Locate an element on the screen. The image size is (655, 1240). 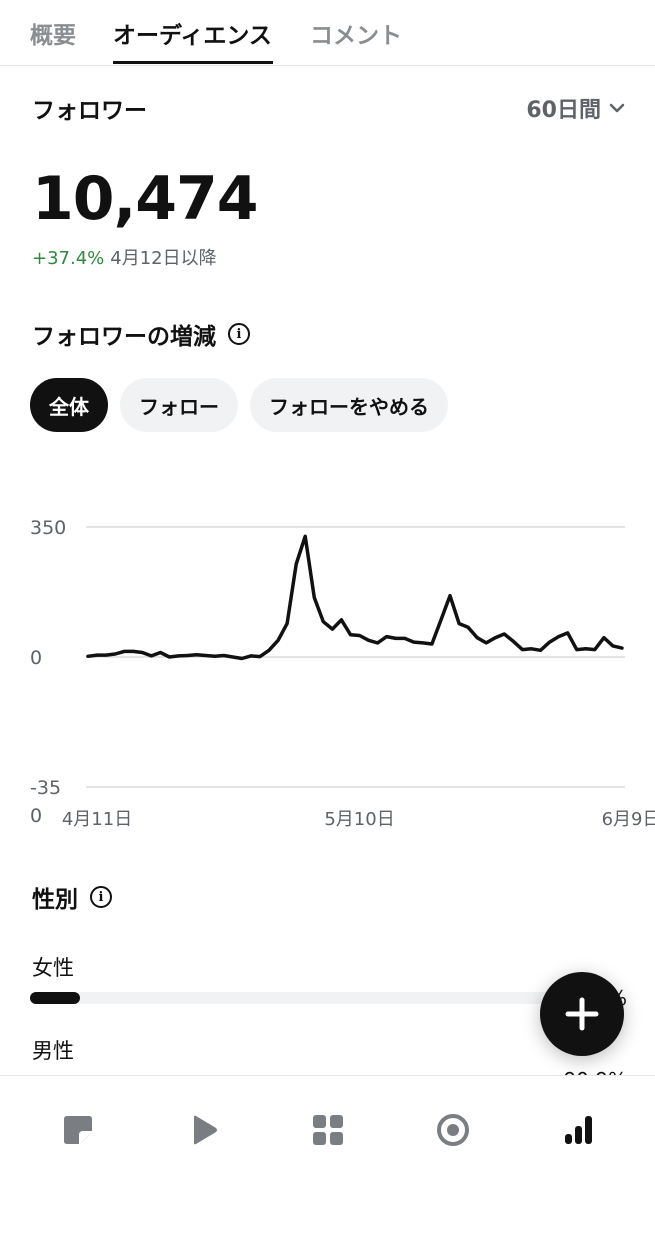
growth-filter-chips: 全体 フォロー フォローをやめる is located at coordinates (239, 405).